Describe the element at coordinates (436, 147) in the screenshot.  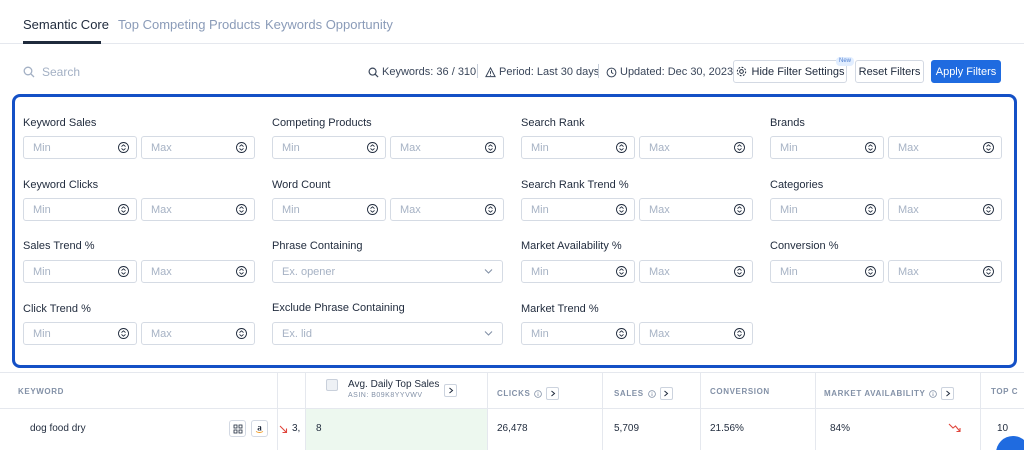
I see `competing-products-max-input` at that location.